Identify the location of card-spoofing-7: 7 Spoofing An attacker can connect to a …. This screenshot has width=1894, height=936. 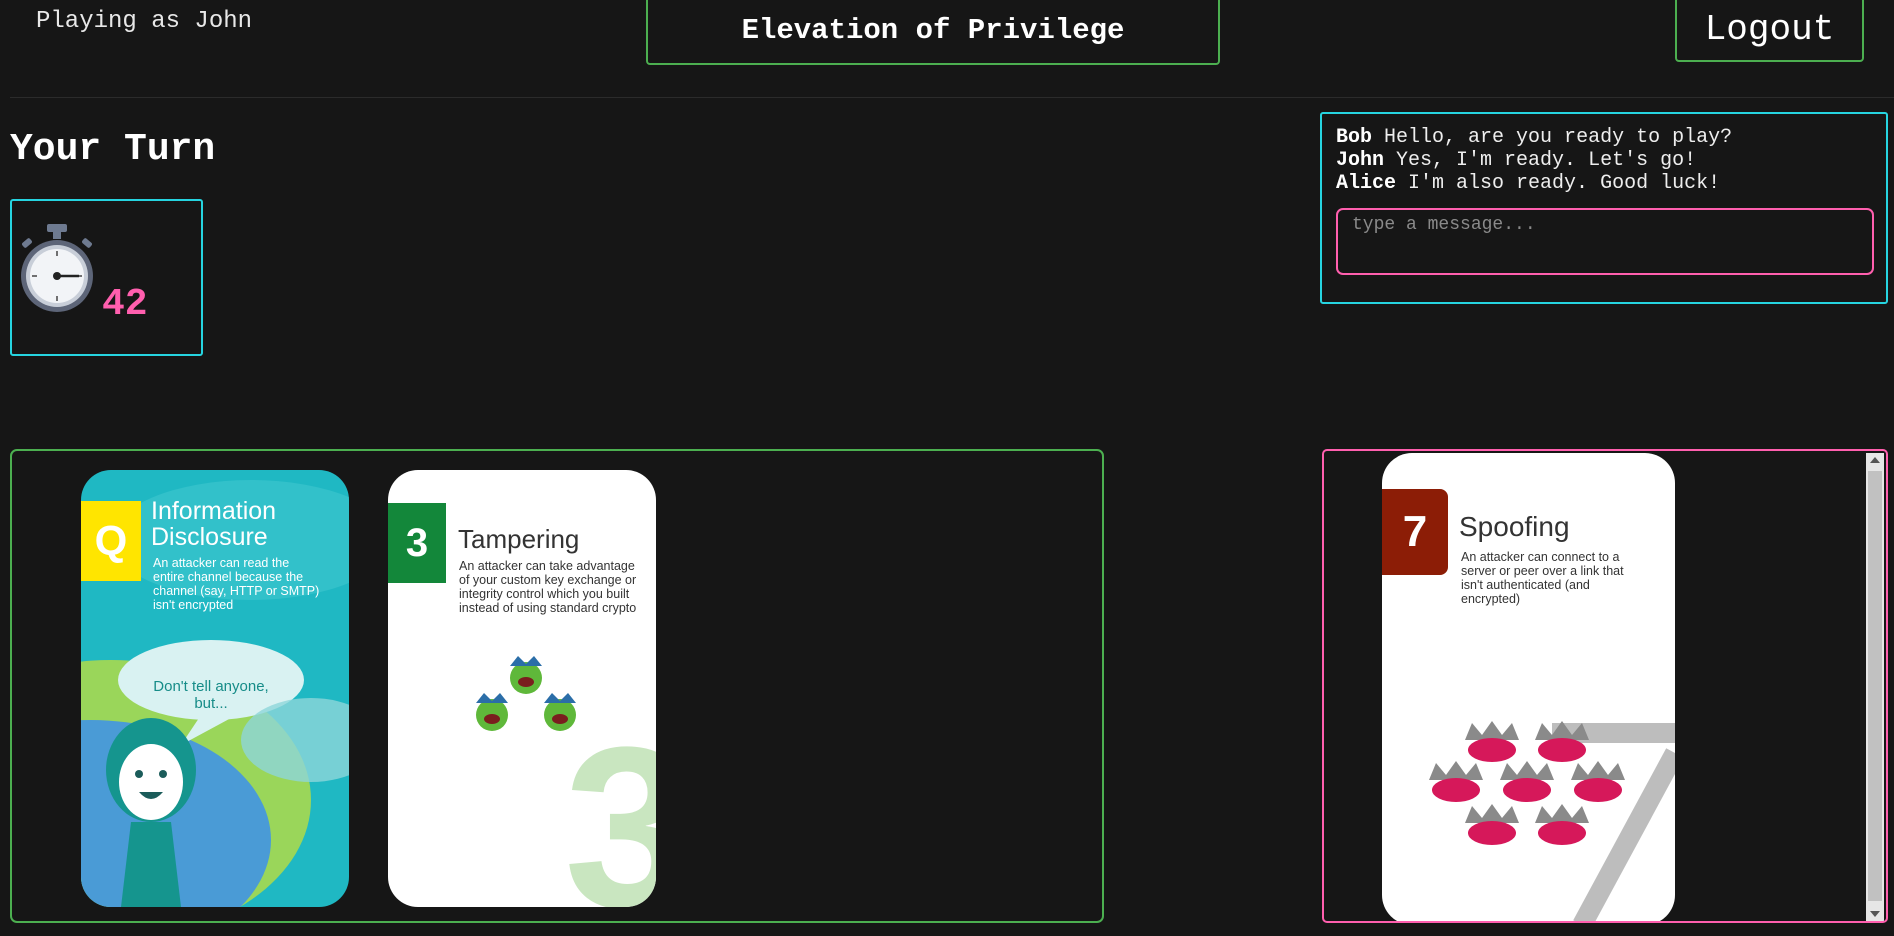
(1528, 687).